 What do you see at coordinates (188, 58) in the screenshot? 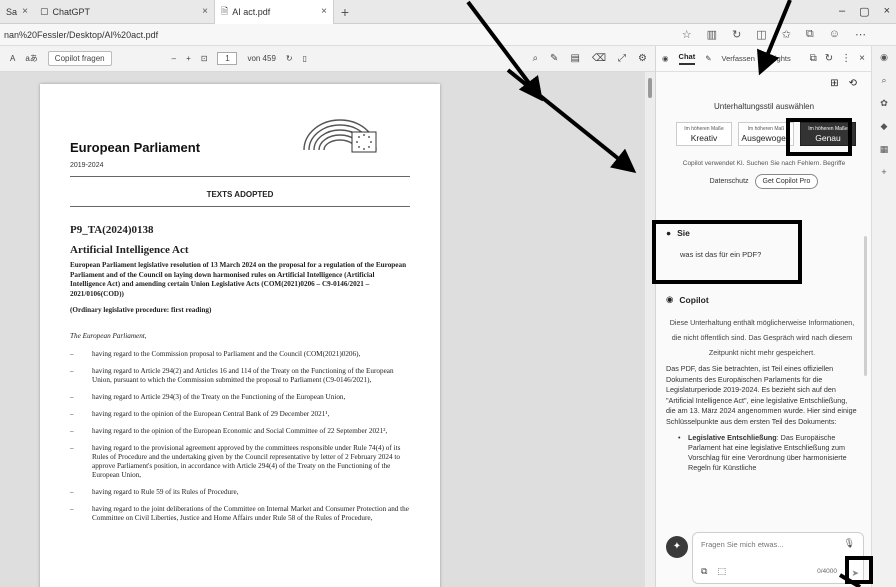
I see `zoom-in-button: +` at bounding box center [188, 58].